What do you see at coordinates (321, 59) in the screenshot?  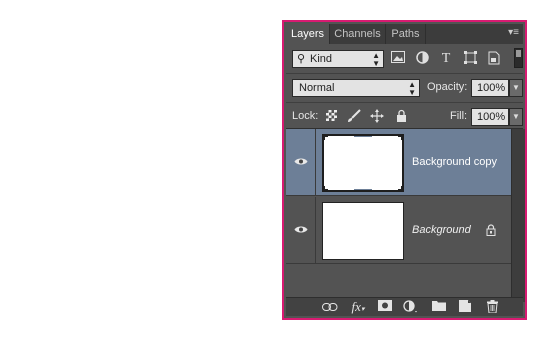 I see `filter-kind-value: Kind` at bounding box center [321, 59].